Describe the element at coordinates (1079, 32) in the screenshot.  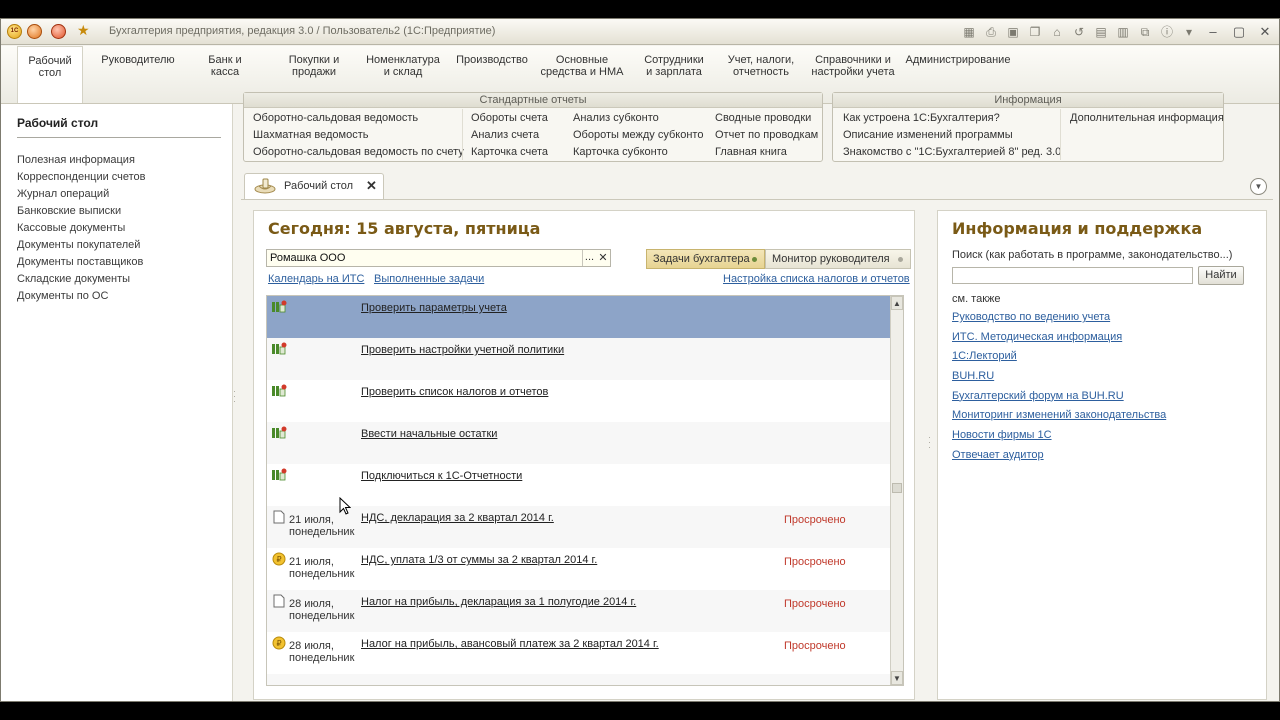
I see `history-icon: ↺` at that location.